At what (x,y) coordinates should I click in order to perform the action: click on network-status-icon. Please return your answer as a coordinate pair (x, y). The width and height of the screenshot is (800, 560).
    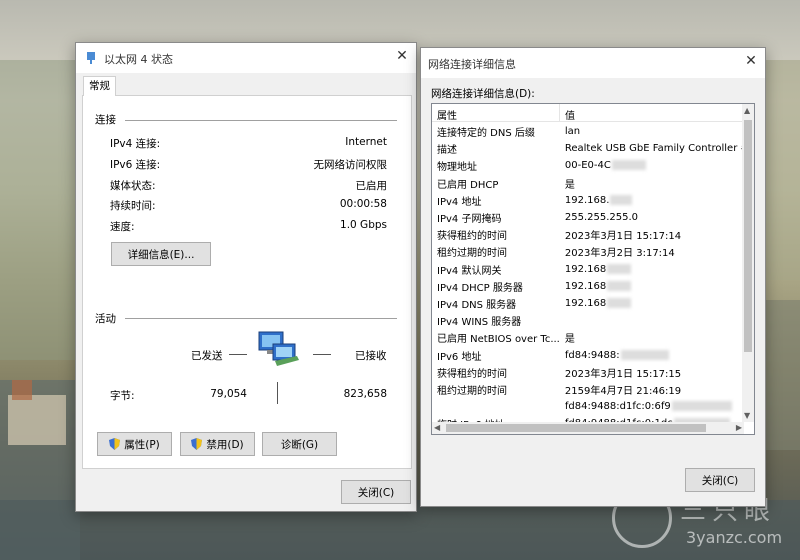
    Looking at the image, I should click on (91, 58).